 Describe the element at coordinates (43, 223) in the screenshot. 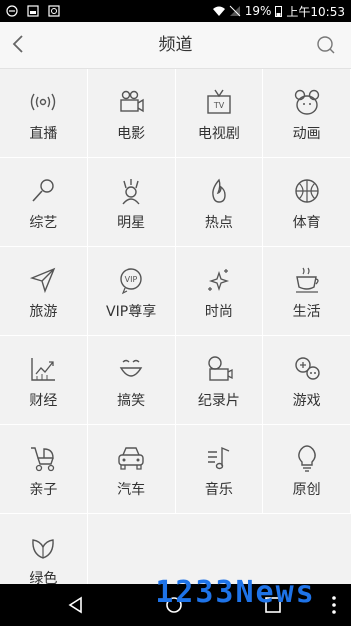

I see `channel-label: 综艺` at that location.